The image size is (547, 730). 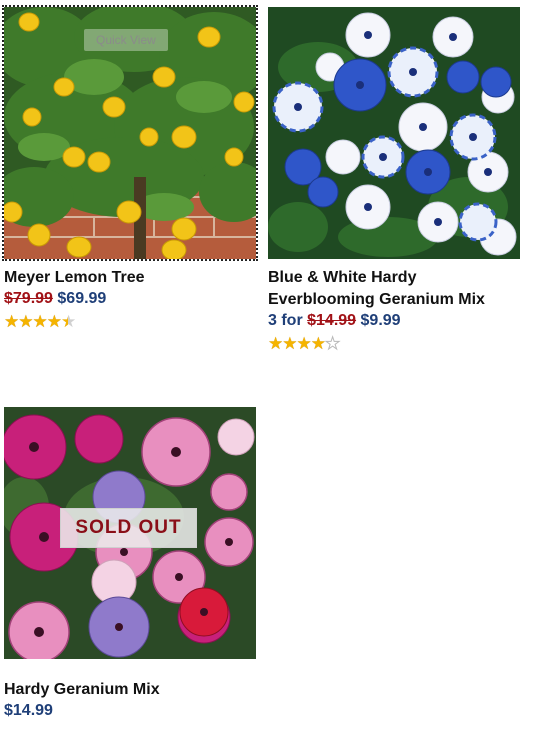 I want to click on star-half-icon: ★, so click(x=68, y=322).